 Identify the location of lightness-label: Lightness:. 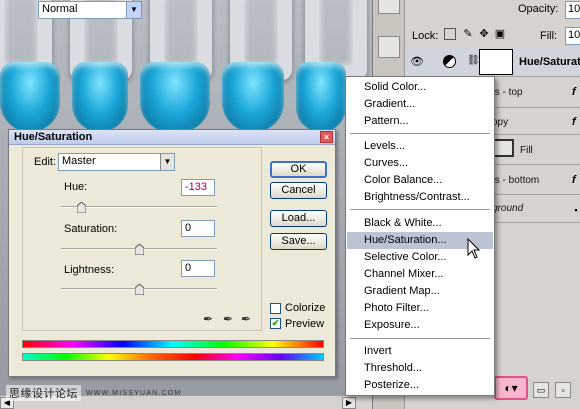
(89, 270).